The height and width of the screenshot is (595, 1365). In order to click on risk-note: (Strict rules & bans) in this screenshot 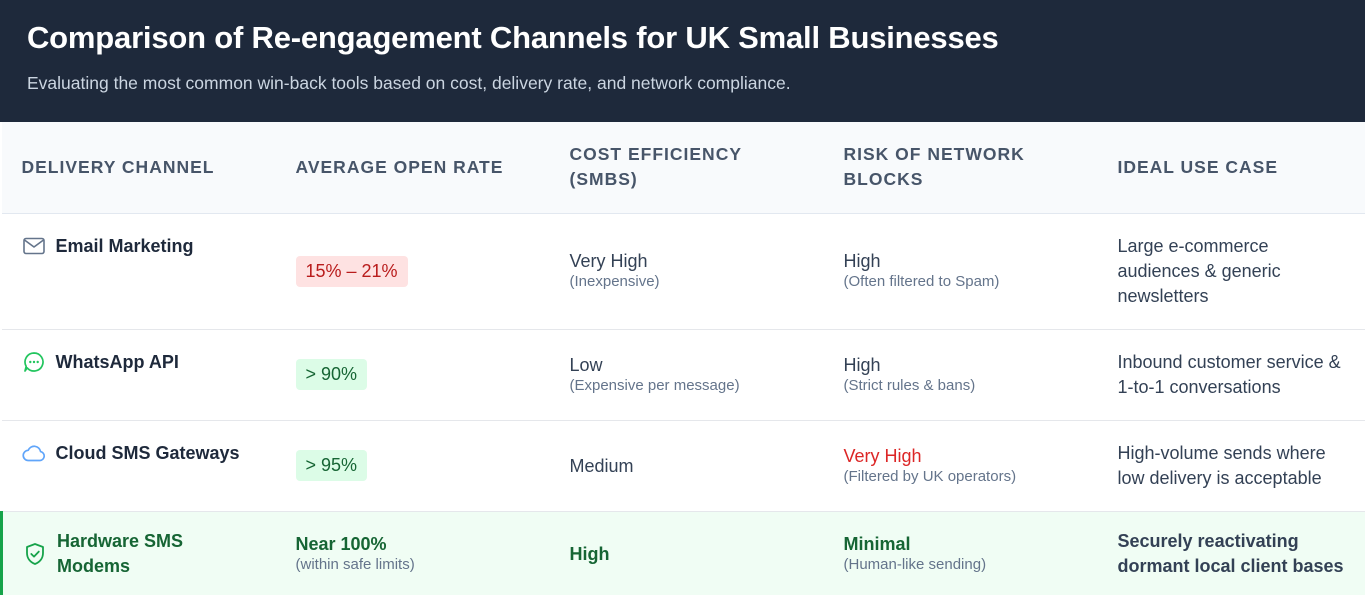, I will do `click(909, 385)`.